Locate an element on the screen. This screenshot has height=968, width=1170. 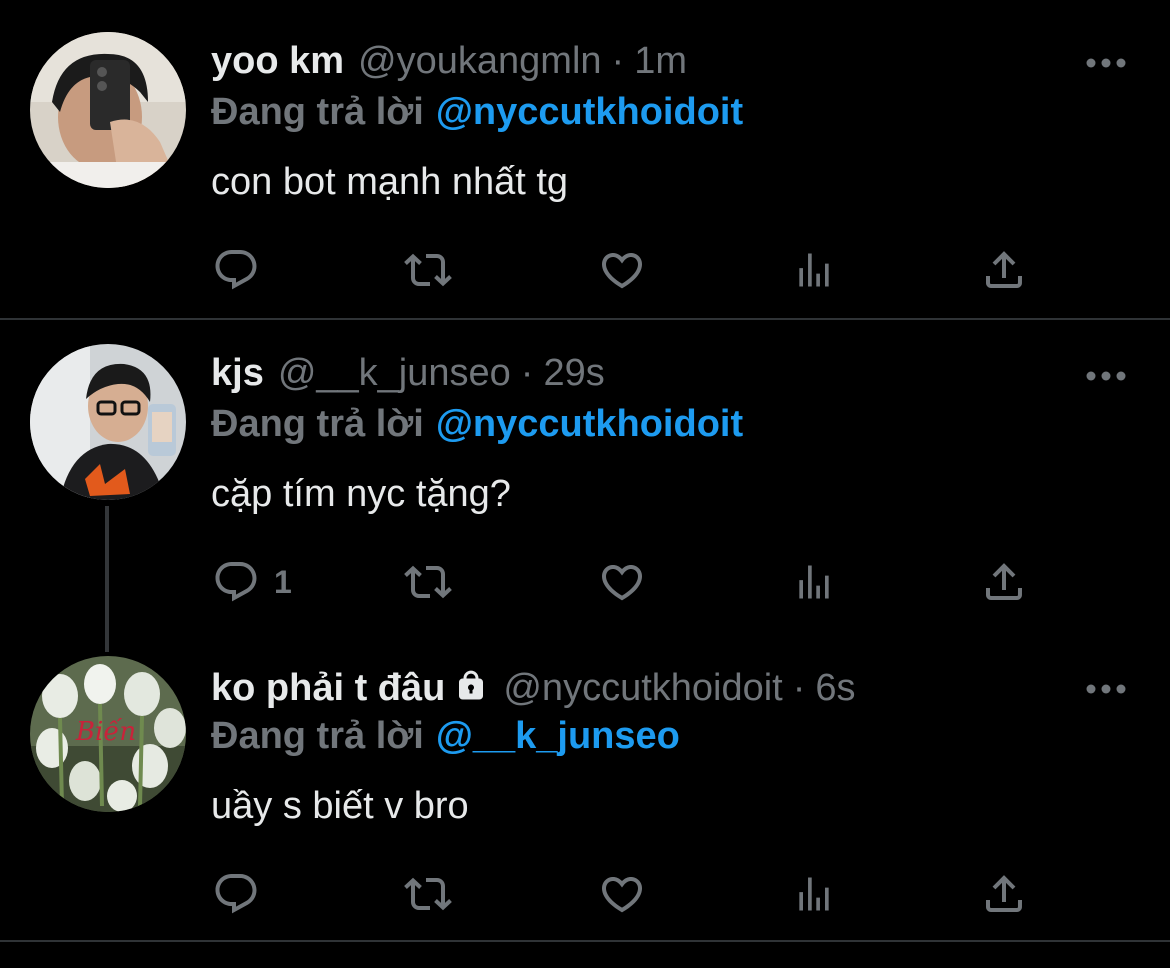
timestamp: 1m is located at coordinates (660, 61).